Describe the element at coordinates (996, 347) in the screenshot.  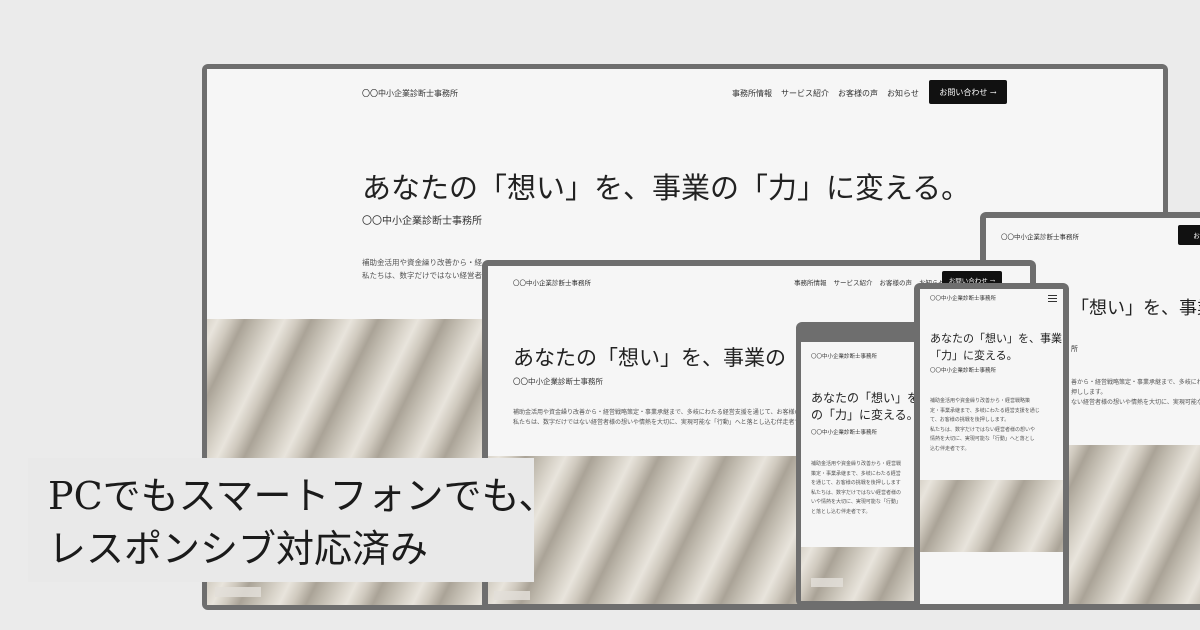
I see `hero-headline: あなたの「想い」を、事業の 「力」に変える。` at that location.